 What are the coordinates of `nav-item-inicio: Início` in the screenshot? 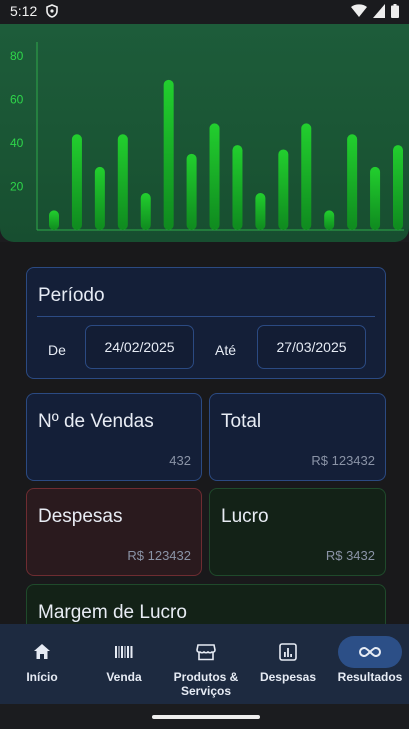 It's located at (42, 664).